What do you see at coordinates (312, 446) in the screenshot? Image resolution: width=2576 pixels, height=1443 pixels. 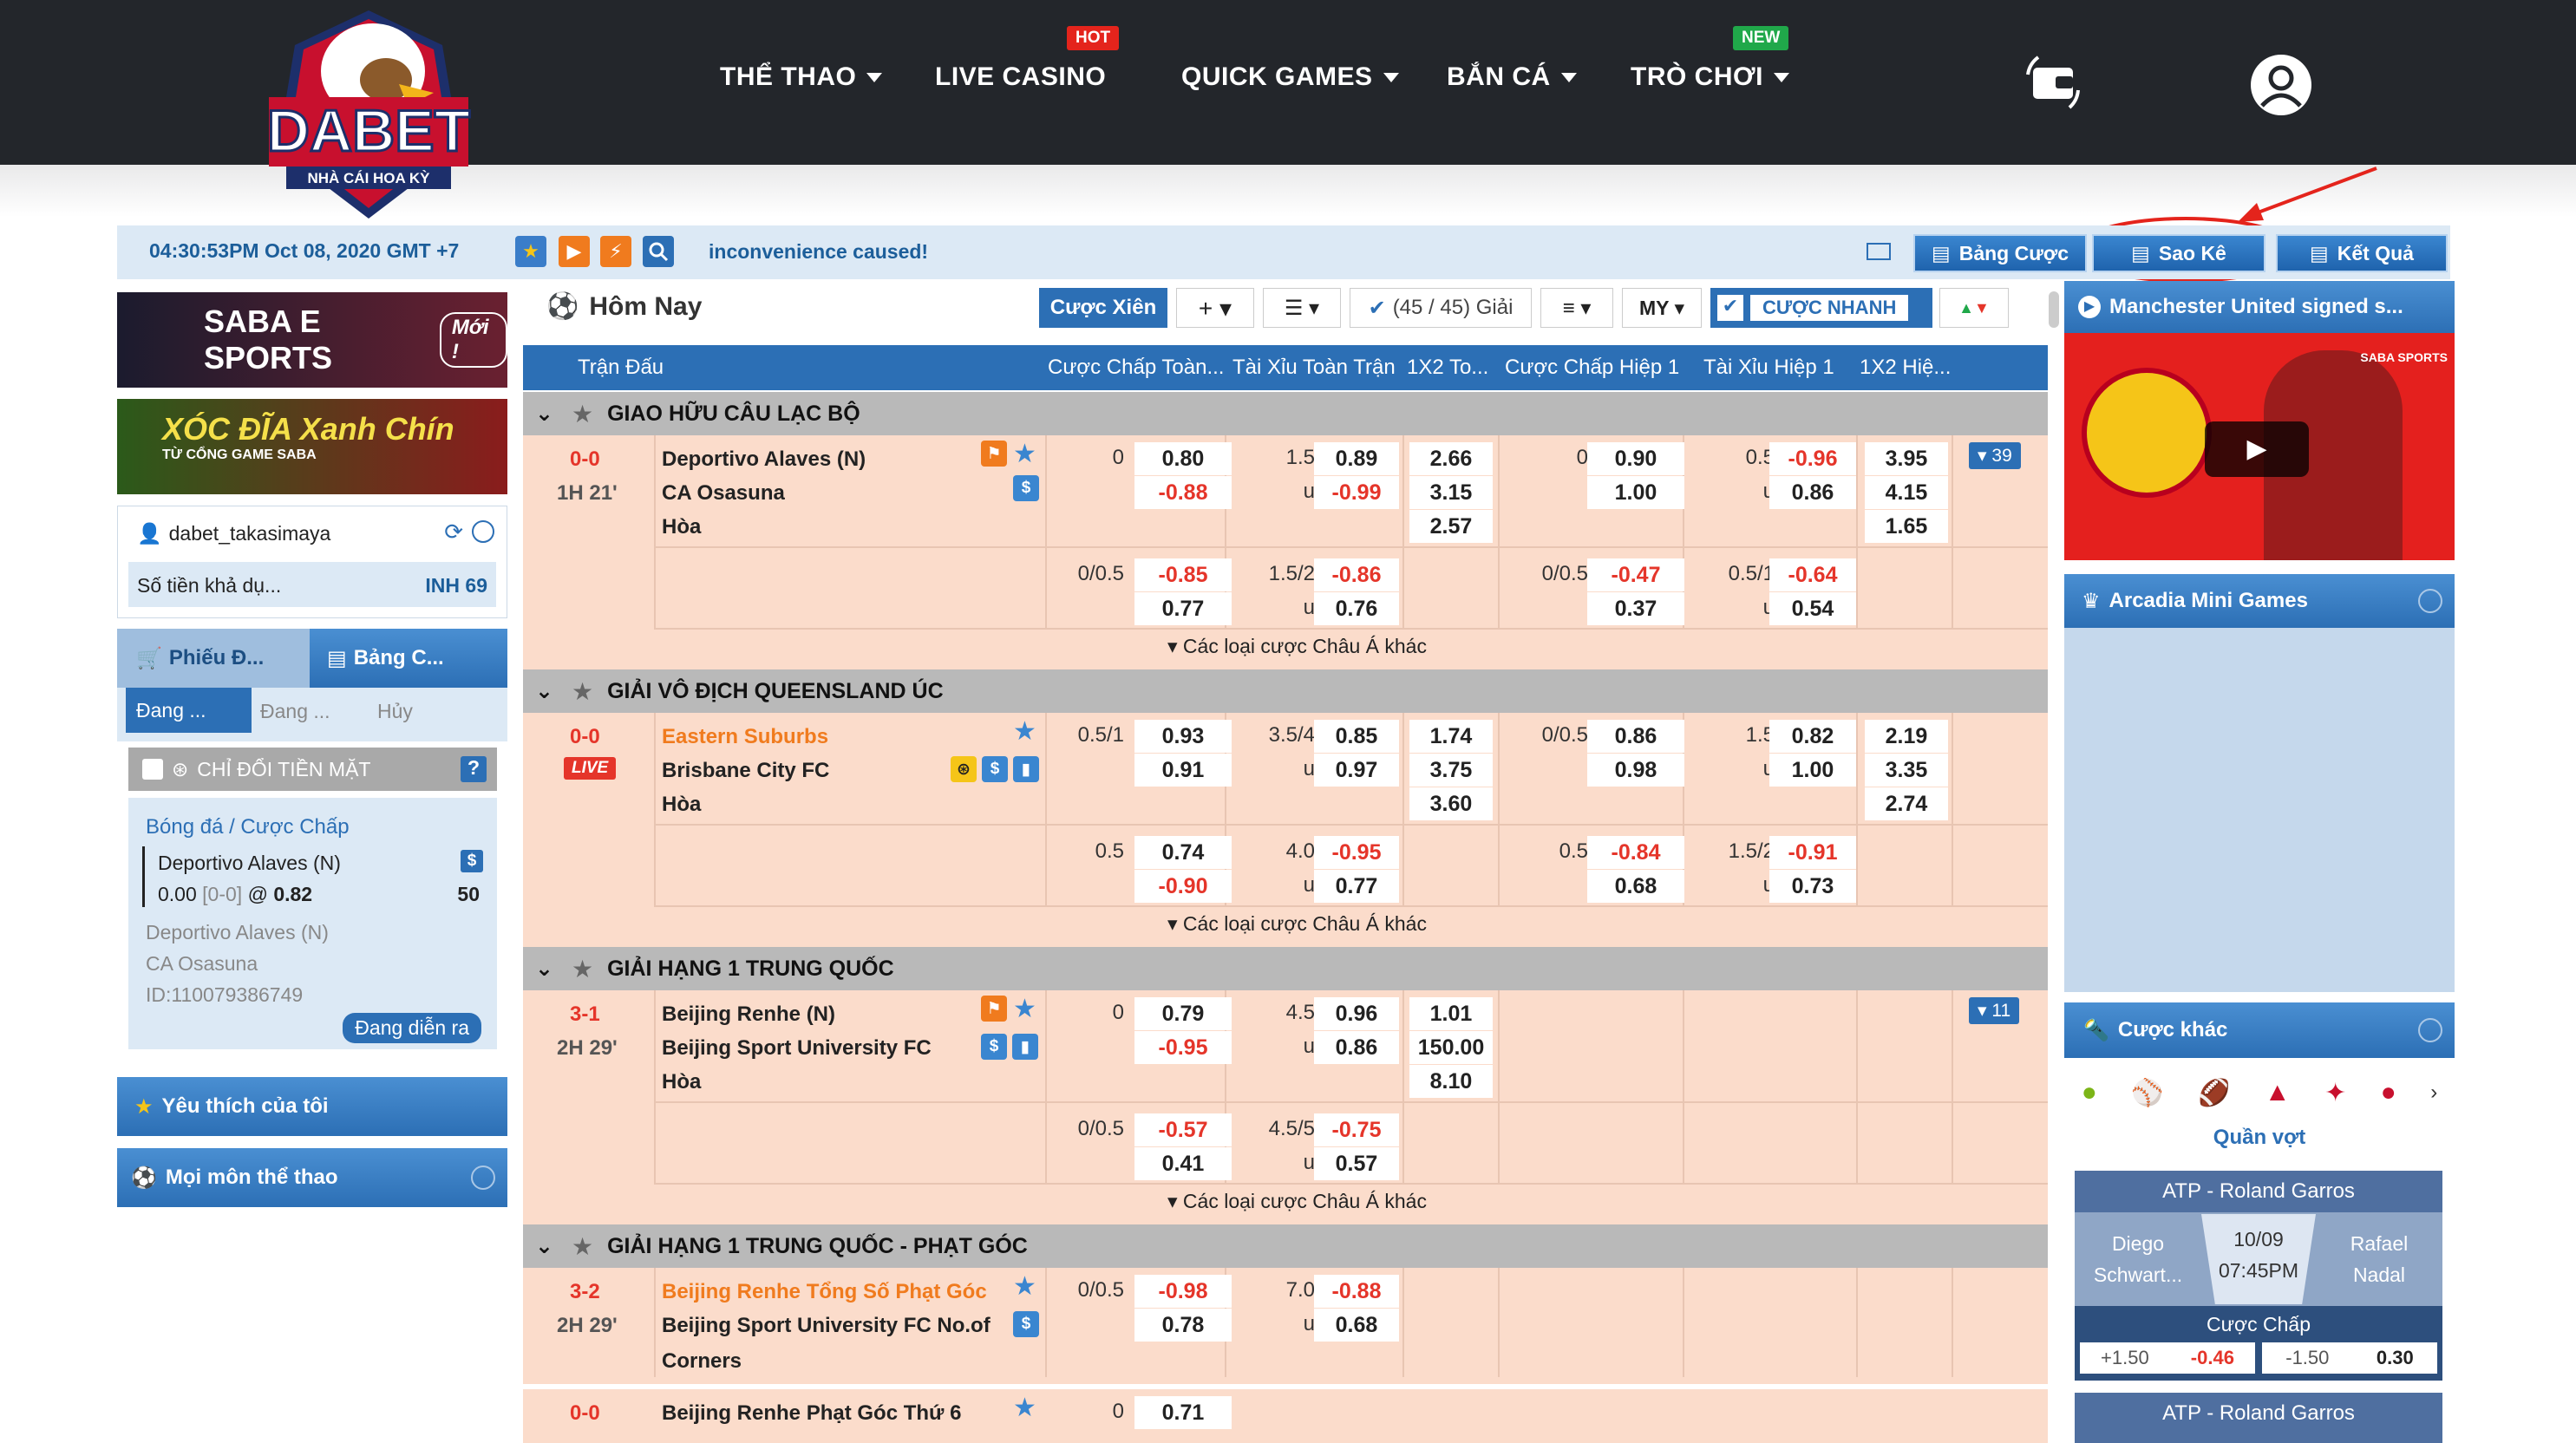 I see `xoc-dia-banner: XÓC ĐĨA Xanh Chín TỪ CỔNG GAME SABA` at bounding box center [312, 446].